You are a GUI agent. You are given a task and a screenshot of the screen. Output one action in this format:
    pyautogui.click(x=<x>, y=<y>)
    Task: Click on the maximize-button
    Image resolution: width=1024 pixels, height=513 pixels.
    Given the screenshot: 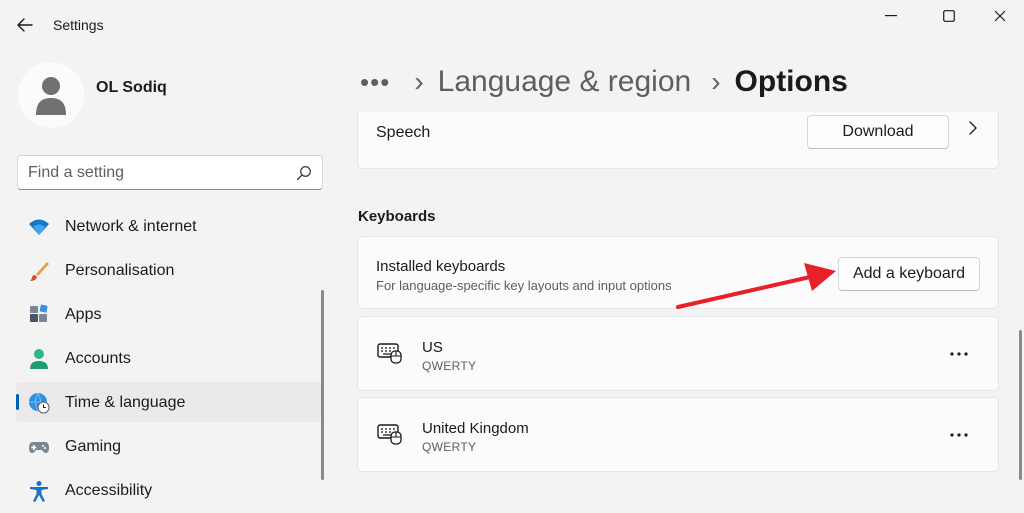 What is the action you would take?
    pyautogui.click(x=949, y=16)
    